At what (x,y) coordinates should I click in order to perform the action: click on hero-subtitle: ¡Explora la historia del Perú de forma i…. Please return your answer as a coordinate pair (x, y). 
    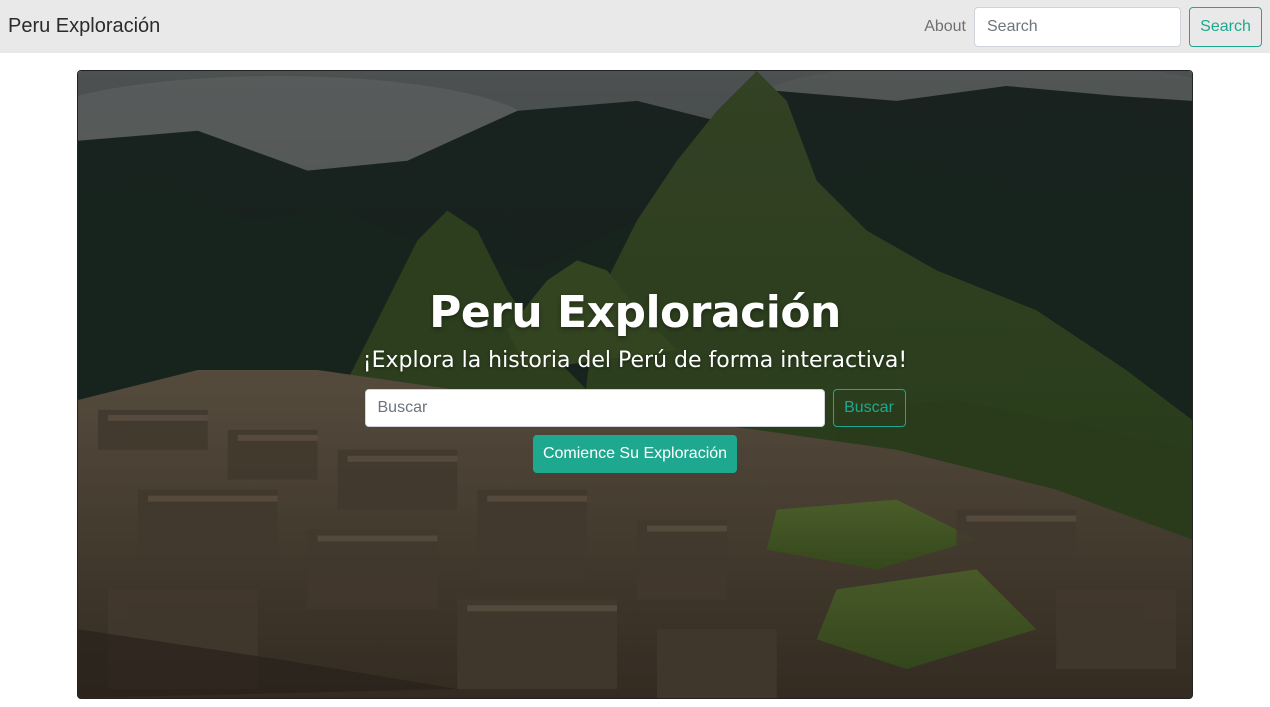
    Looking at the image, I should click on (635, 360).